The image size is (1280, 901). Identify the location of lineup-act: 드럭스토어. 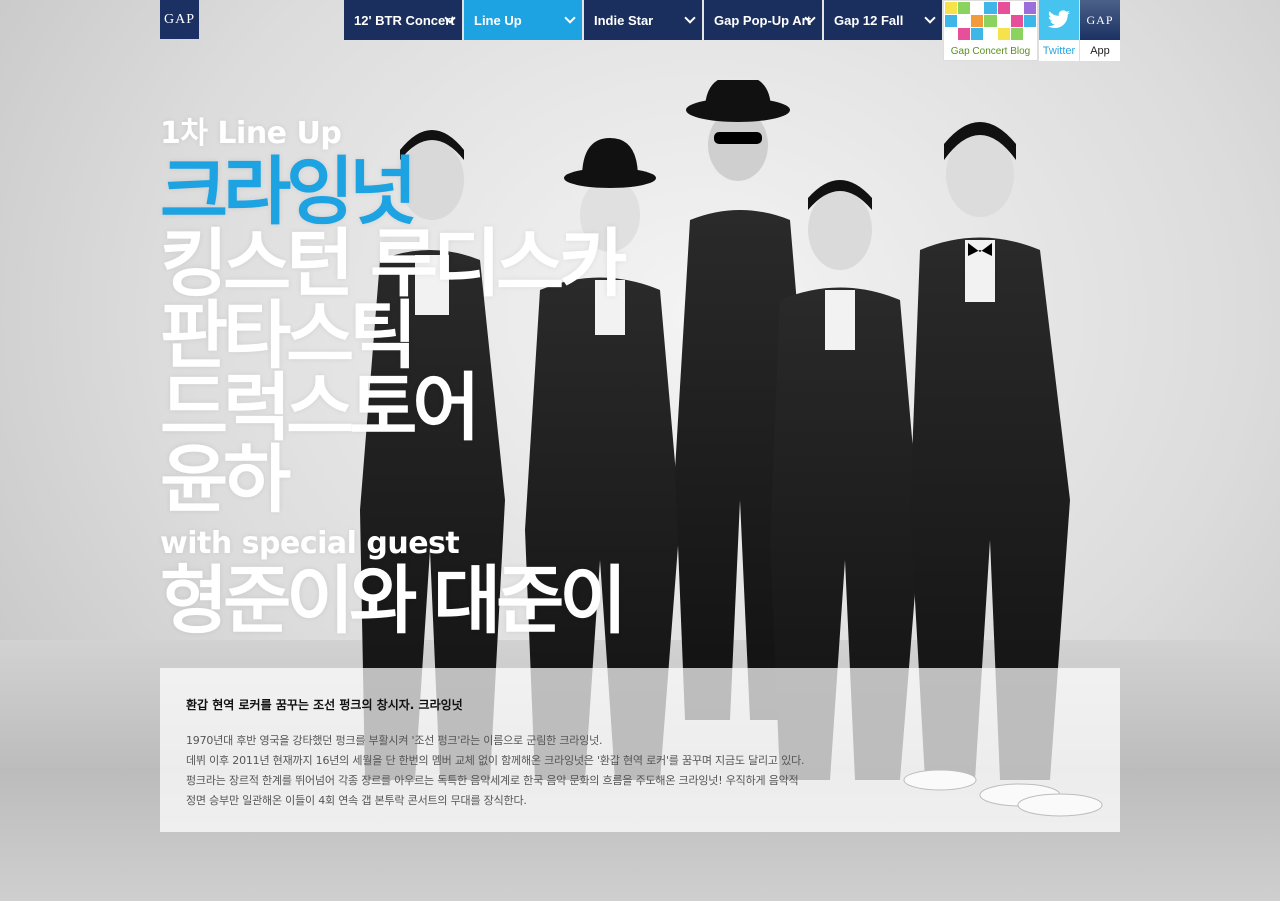
(320, 408).